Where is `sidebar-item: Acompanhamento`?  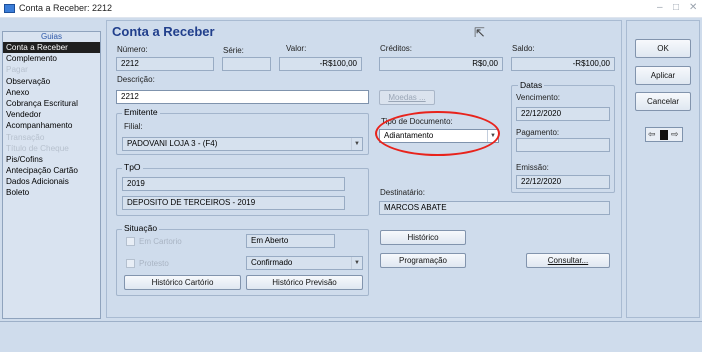 sidebar-item: Acompanhamento is located at coordinates (51, 125).